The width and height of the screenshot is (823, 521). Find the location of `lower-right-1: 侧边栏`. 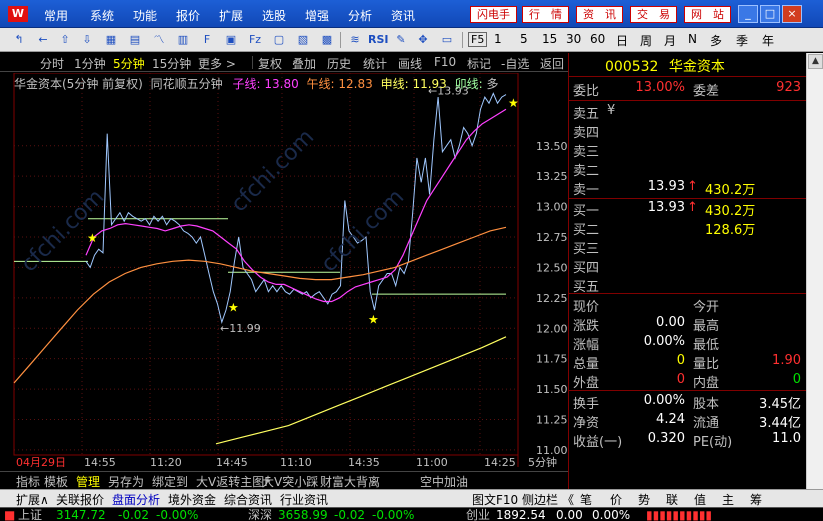

lower-right-1: 侧边栏 is located at coordinates (540, 499).